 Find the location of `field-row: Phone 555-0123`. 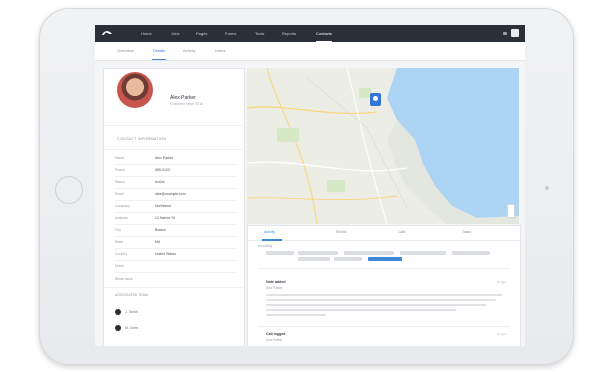

field-row: Phone 555-0123 is located at coordinates (176, 171).